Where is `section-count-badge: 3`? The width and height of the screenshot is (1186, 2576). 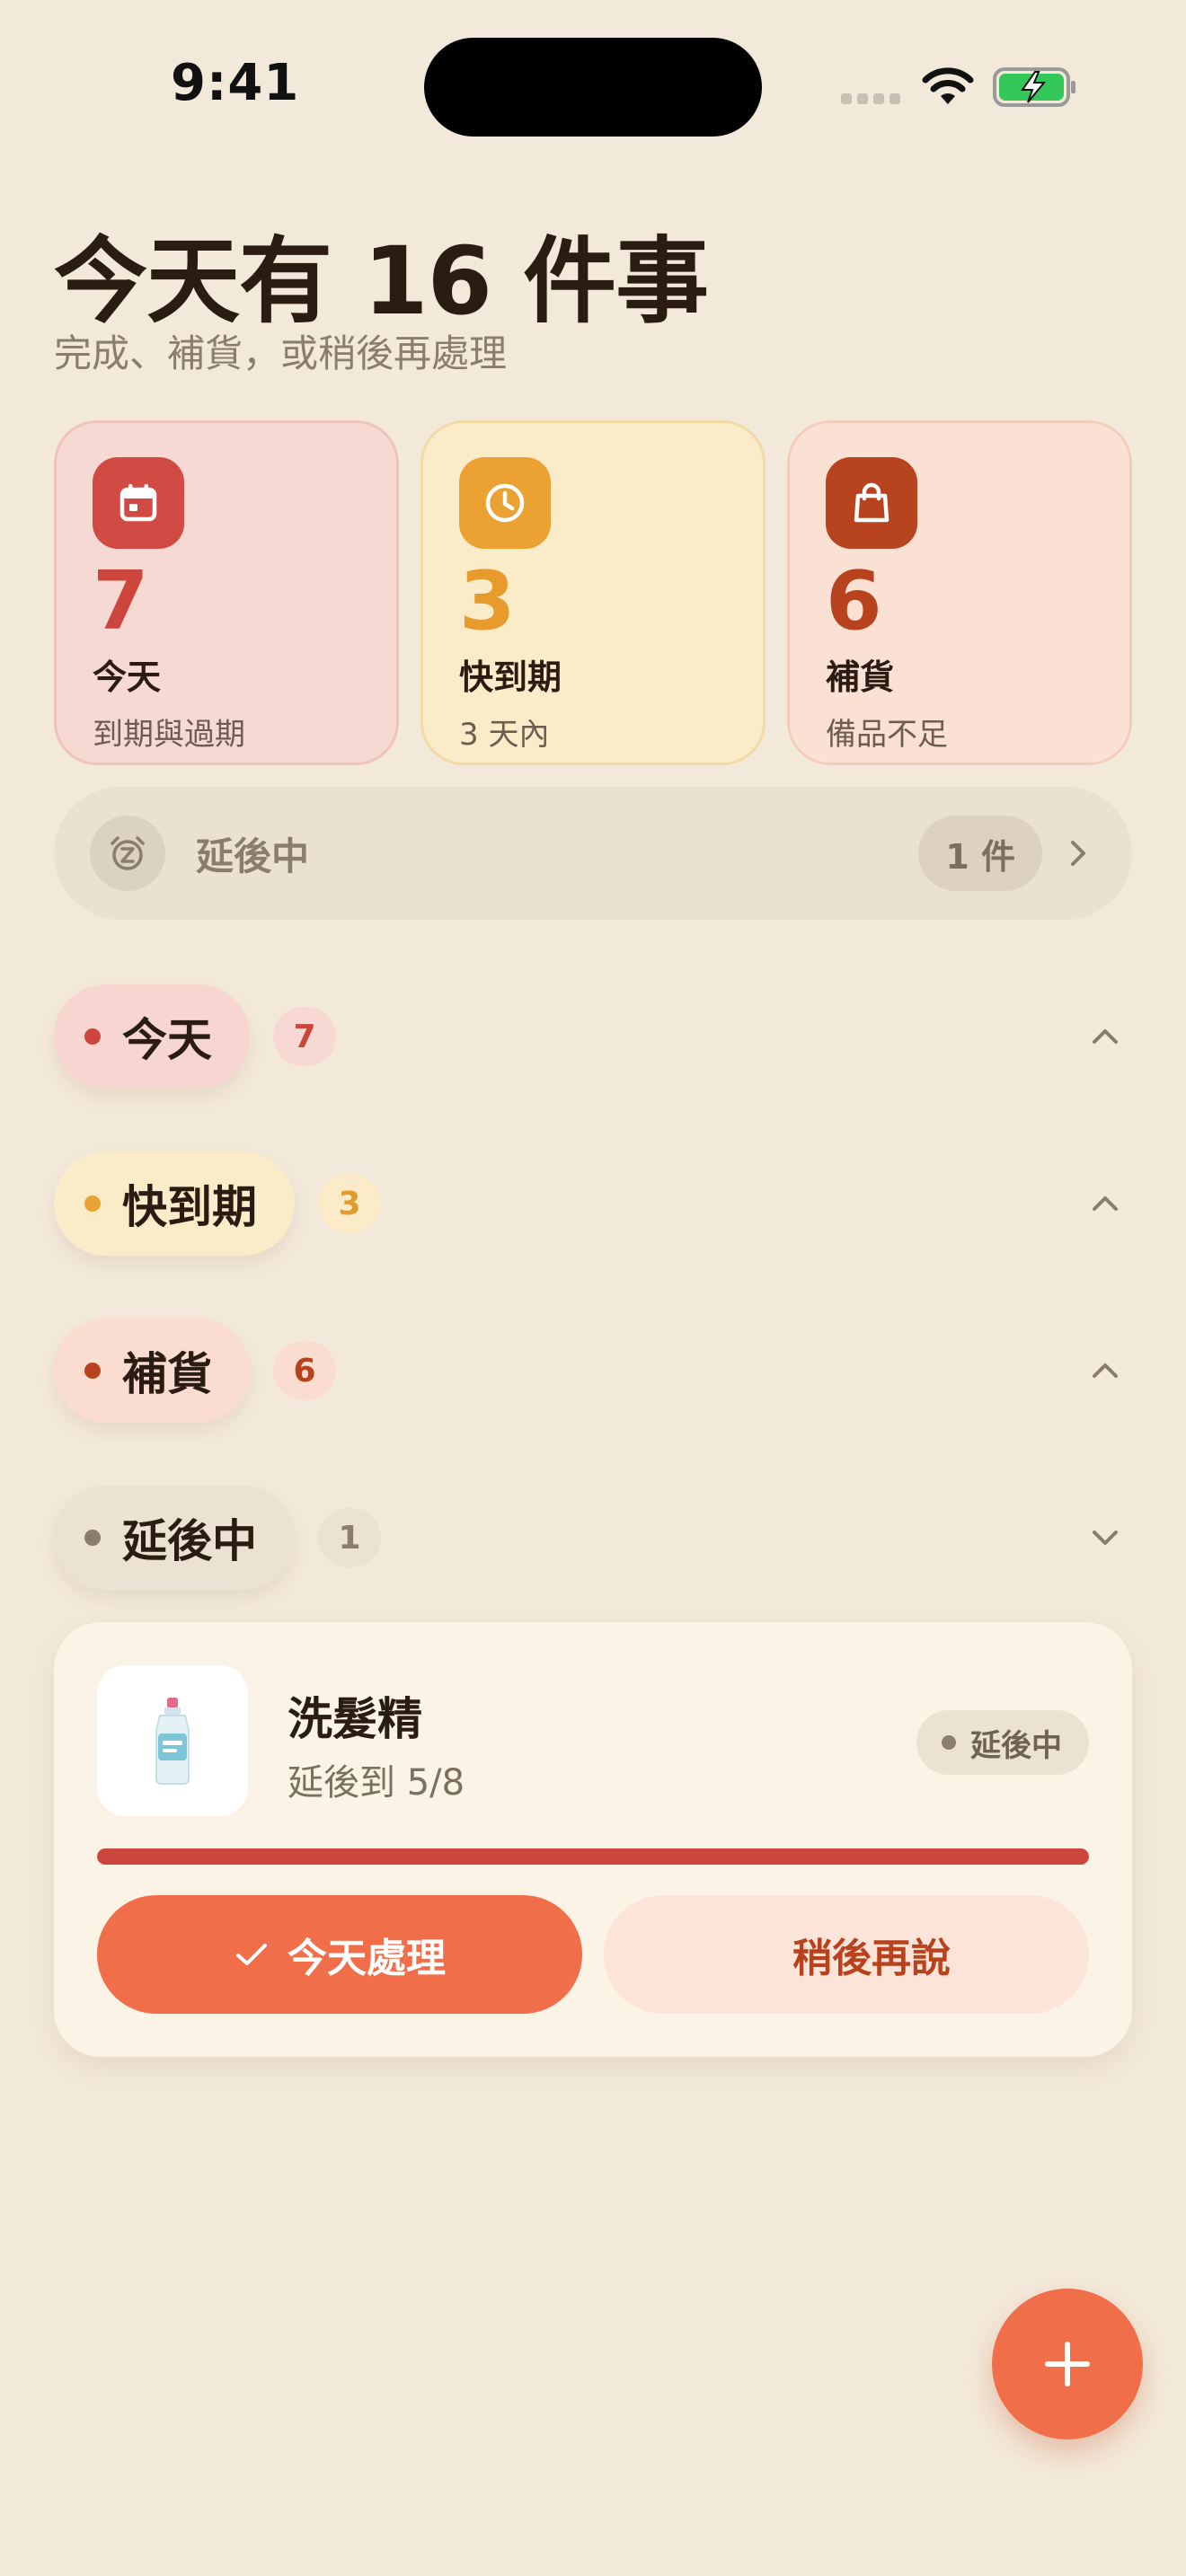
section-count-badge: 3 is located at coordinates (349, 1203).